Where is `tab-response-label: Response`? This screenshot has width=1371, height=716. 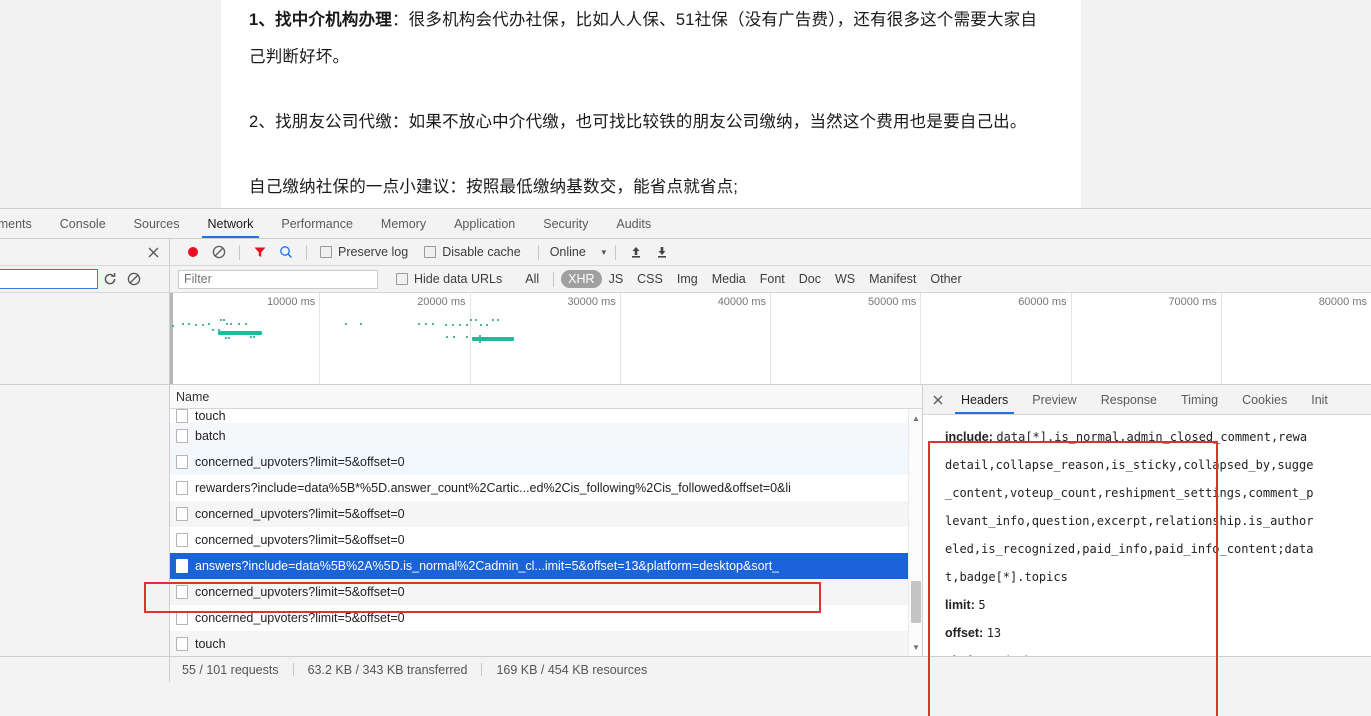
tab-response-label: Response is located at coordinates (1129, 399).